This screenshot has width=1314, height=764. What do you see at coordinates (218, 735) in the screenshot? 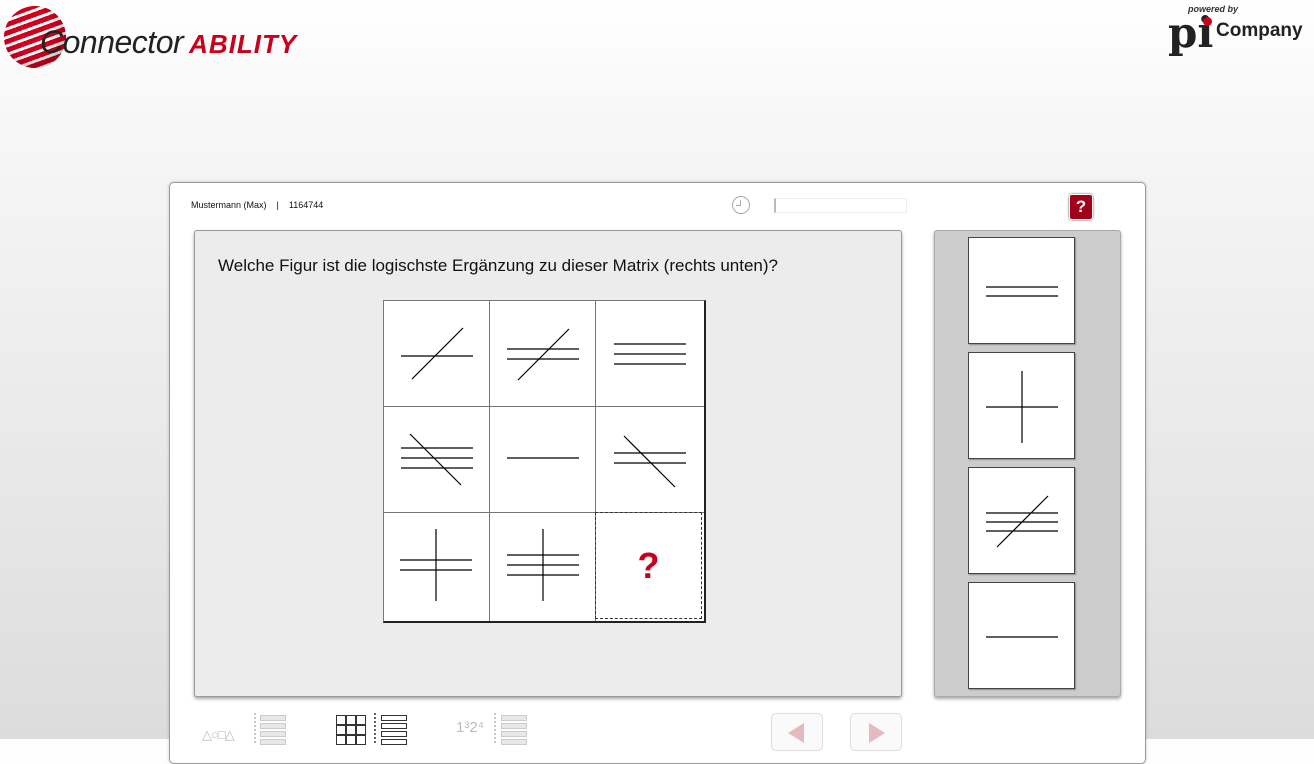
I see `shapes-icon: △○□△` at bounding box center [218, 735].